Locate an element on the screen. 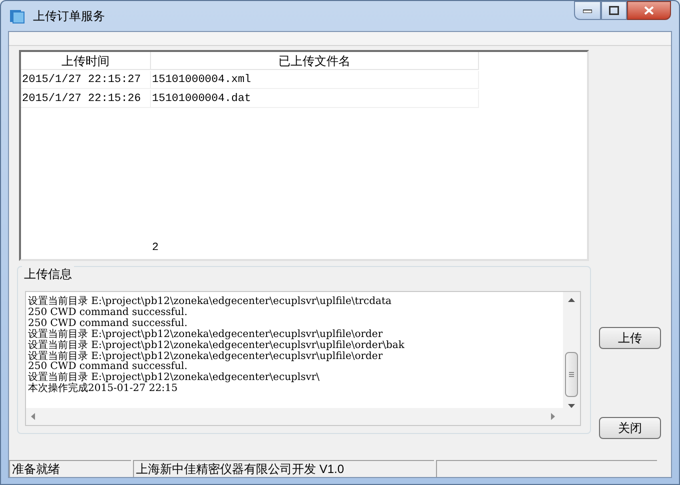  status-panel: 准备就绪 is located at coordinates (70, 468).